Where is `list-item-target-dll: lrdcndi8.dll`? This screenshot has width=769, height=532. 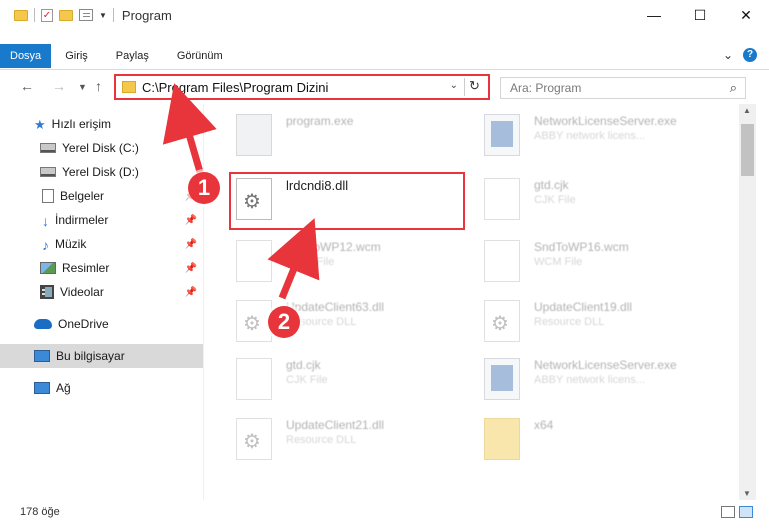 list-item-target-dll: lrdcndi8.dll is located at coordinates (340, 198).